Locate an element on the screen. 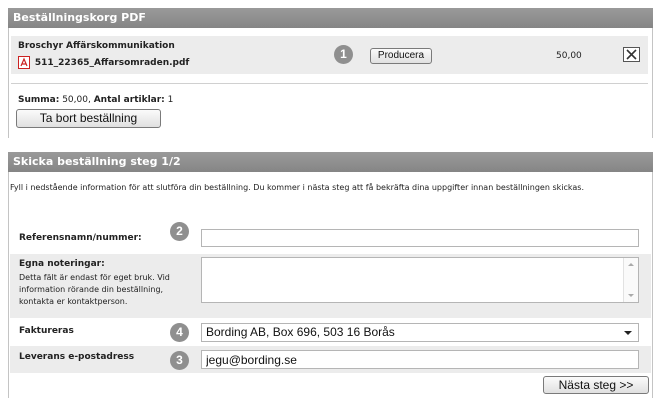 This screenshot has height=398, width=655. reference-label: Referensnamn/nummer: is located at coordinates (80, 238).